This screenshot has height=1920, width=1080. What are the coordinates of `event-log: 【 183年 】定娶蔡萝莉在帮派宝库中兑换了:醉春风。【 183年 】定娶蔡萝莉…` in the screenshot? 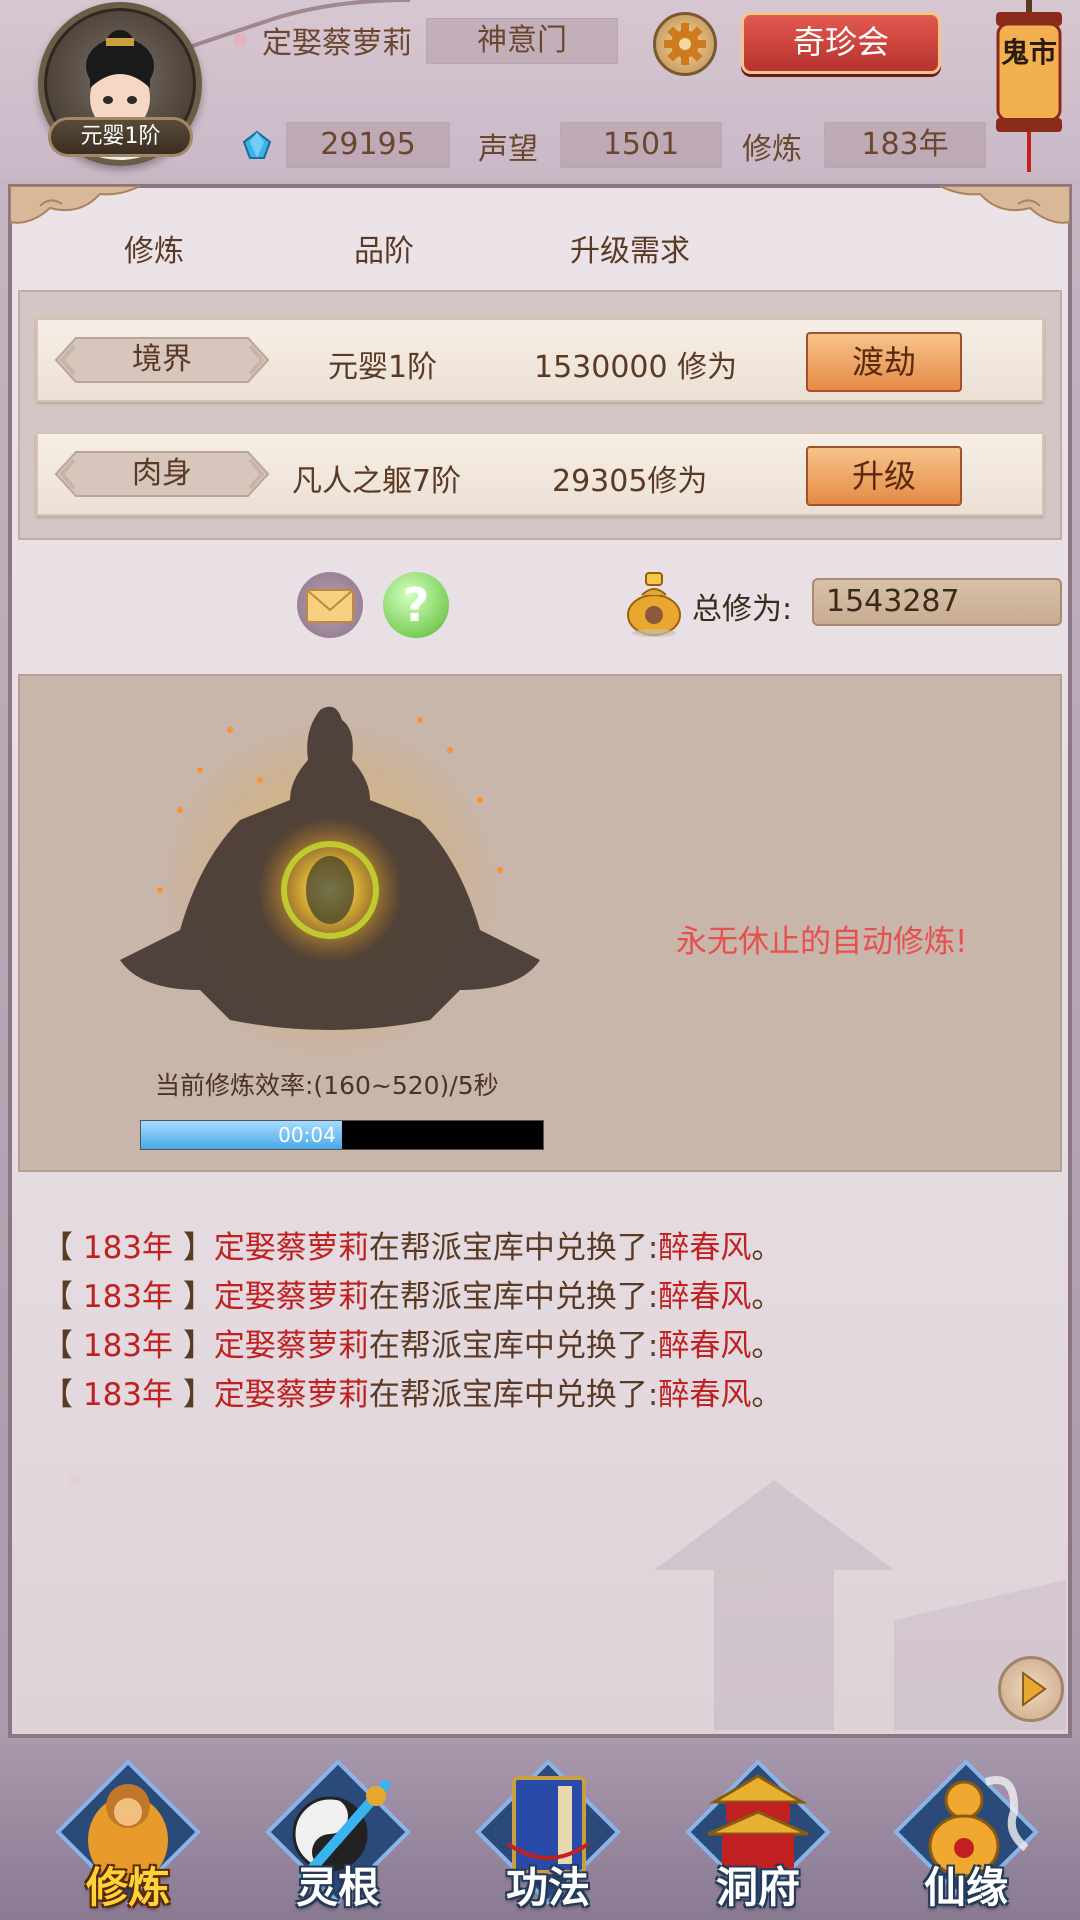 It's located at (542, 1322).